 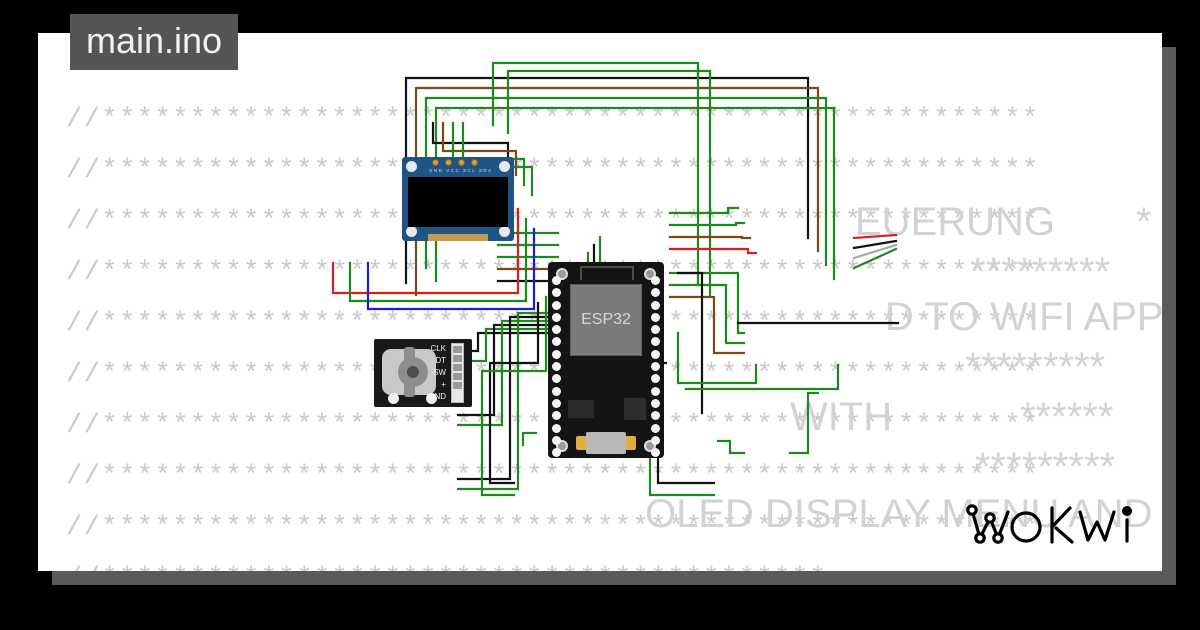 What do you see at coordinates (438, 348) in the screenshot?
I see `encoder-label-clk: CLK` at bounding box center [438, 348].